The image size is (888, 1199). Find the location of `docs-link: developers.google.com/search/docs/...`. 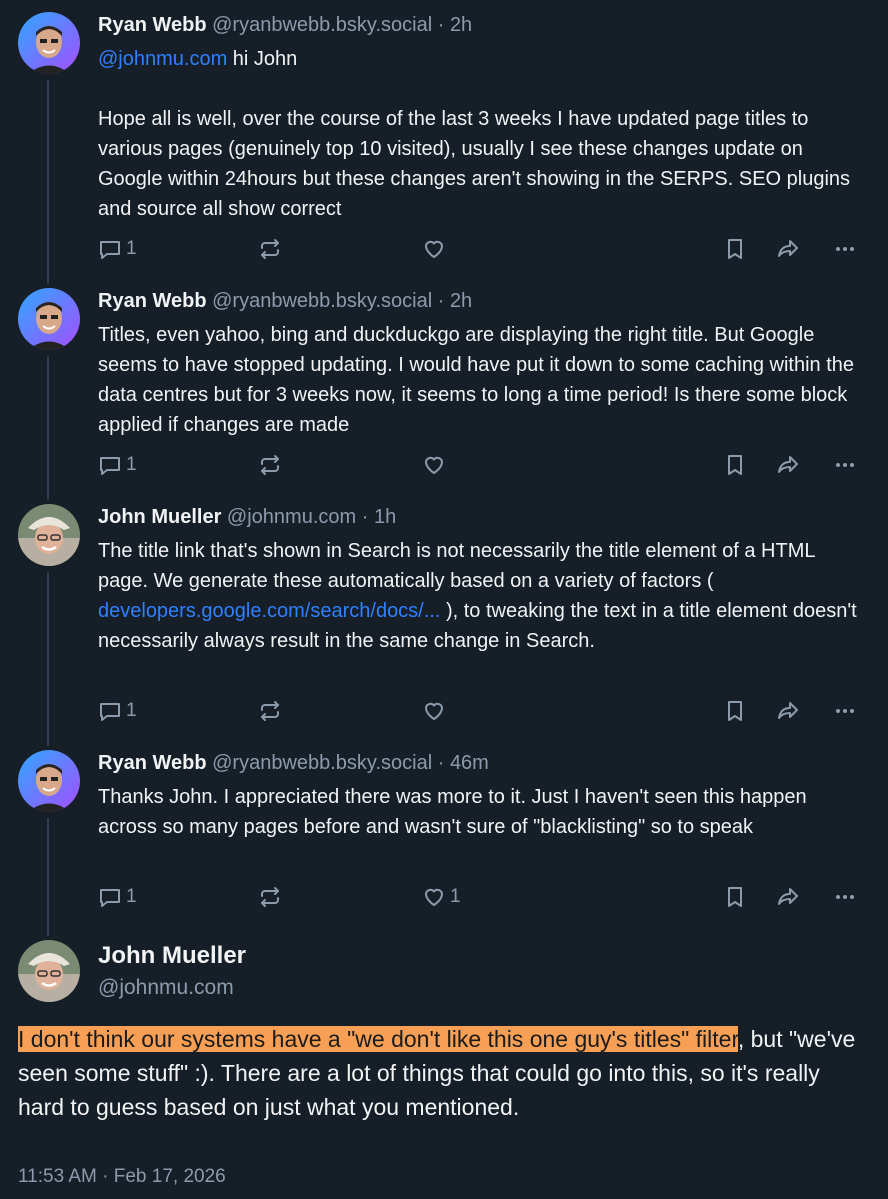

docs-link: developers.google.com/search/docs/... is located at coordinates (269, 611).